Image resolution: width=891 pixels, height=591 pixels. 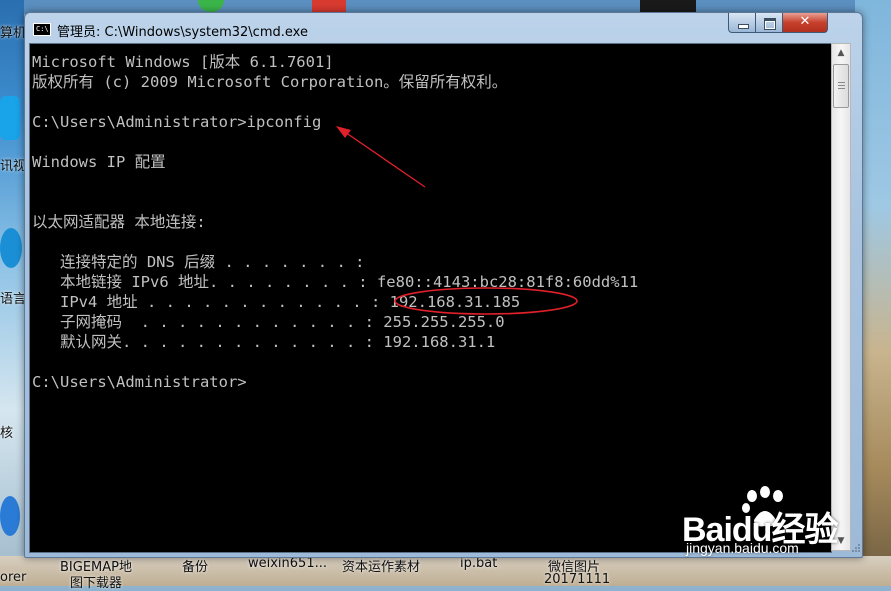 I want to click on desktop-label: 语言, so click(x=13, y=297).